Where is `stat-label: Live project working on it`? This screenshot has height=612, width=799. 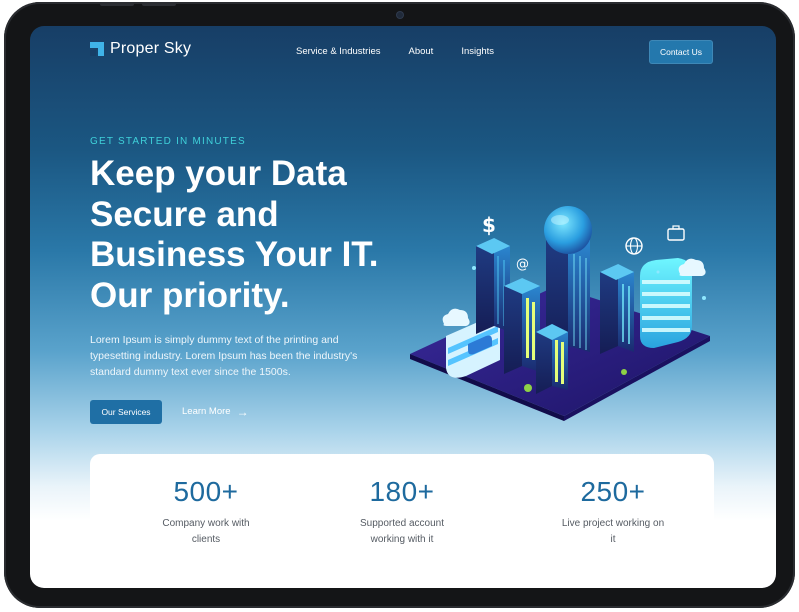
stat-label: Live project working on it is located at coordinates (613, 531).